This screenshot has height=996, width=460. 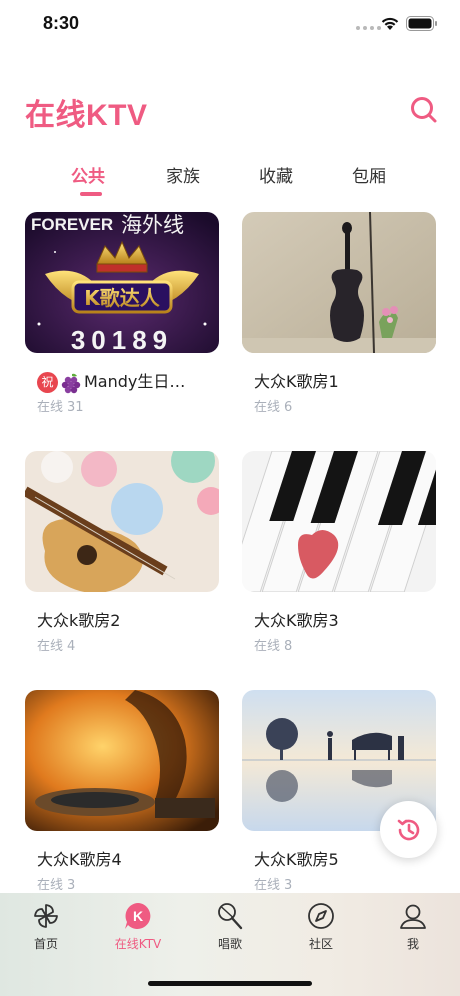 I want to click on active-tab-indicator, so click(x=91, y=194).